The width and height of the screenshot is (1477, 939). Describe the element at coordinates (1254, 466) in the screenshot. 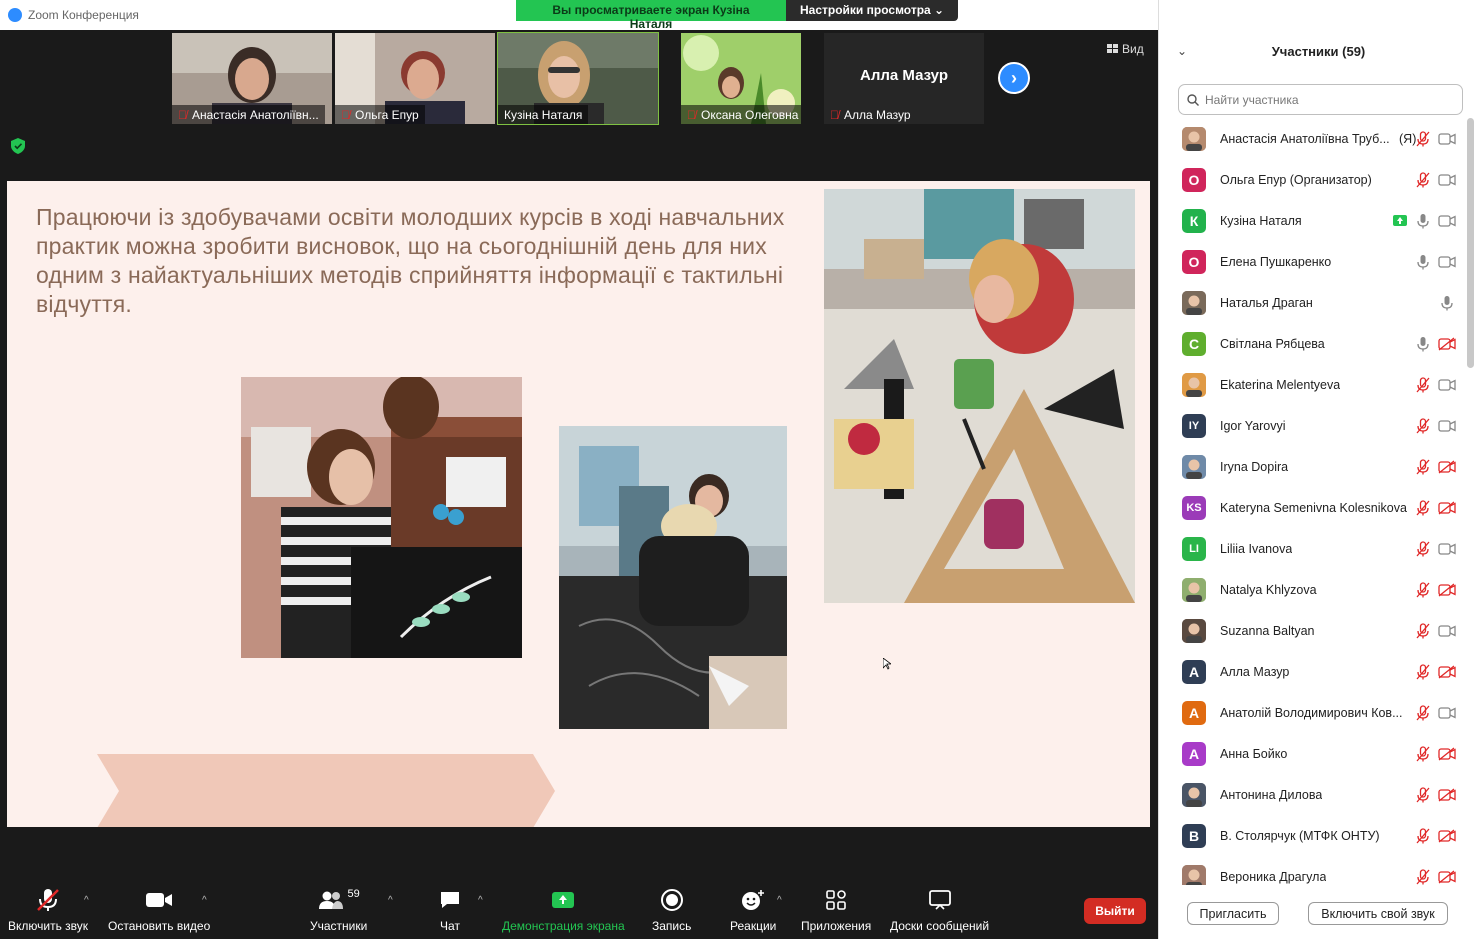

I see `participant-name: Iryna Dopira` at that location.